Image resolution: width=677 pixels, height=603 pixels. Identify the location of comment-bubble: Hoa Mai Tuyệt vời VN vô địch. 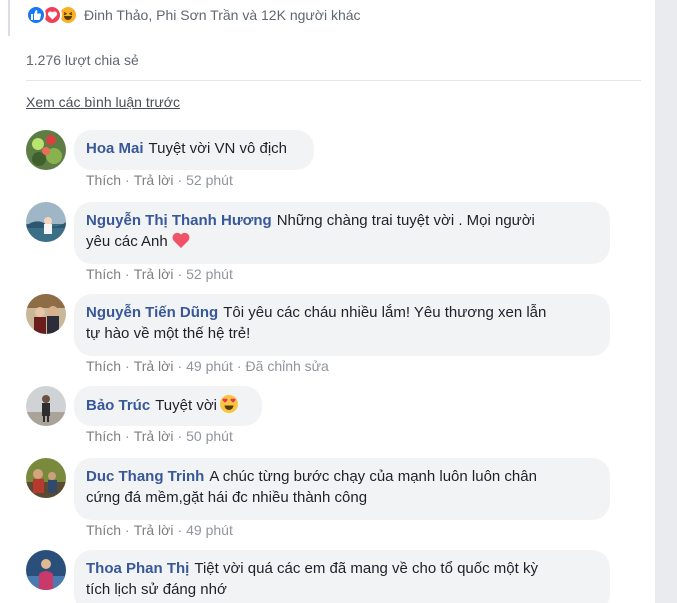
(194, 150).